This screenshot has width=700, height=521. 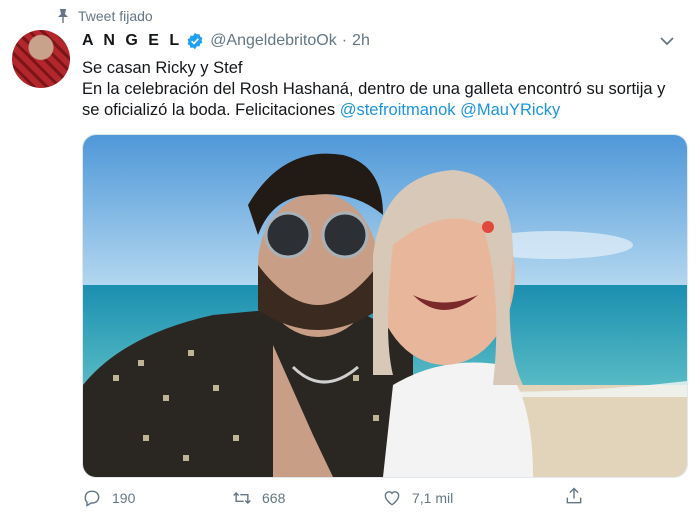 I want to click on author-name: A N G E L, so click(x=132, y=41).